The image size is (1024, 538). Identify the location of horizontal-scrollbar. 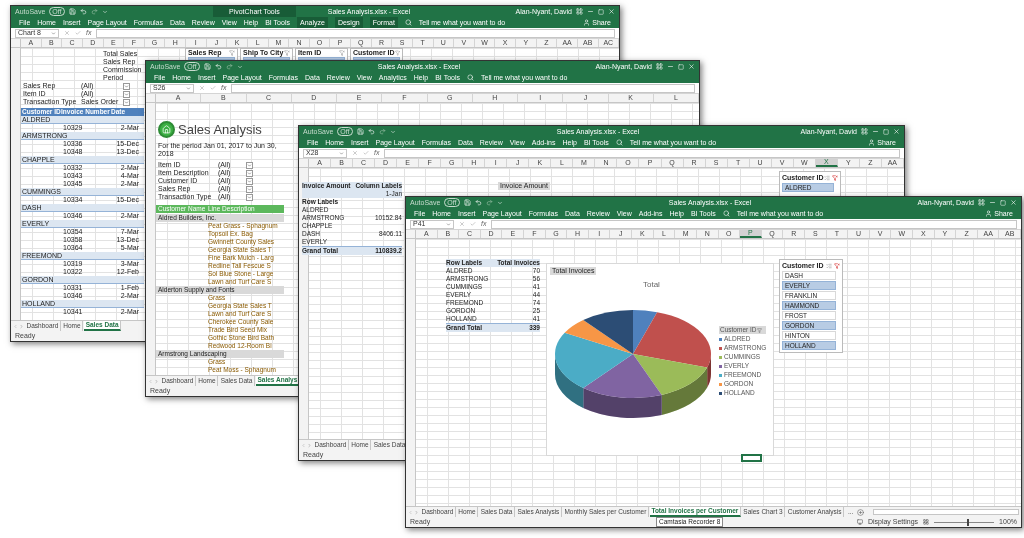
(946, 512).